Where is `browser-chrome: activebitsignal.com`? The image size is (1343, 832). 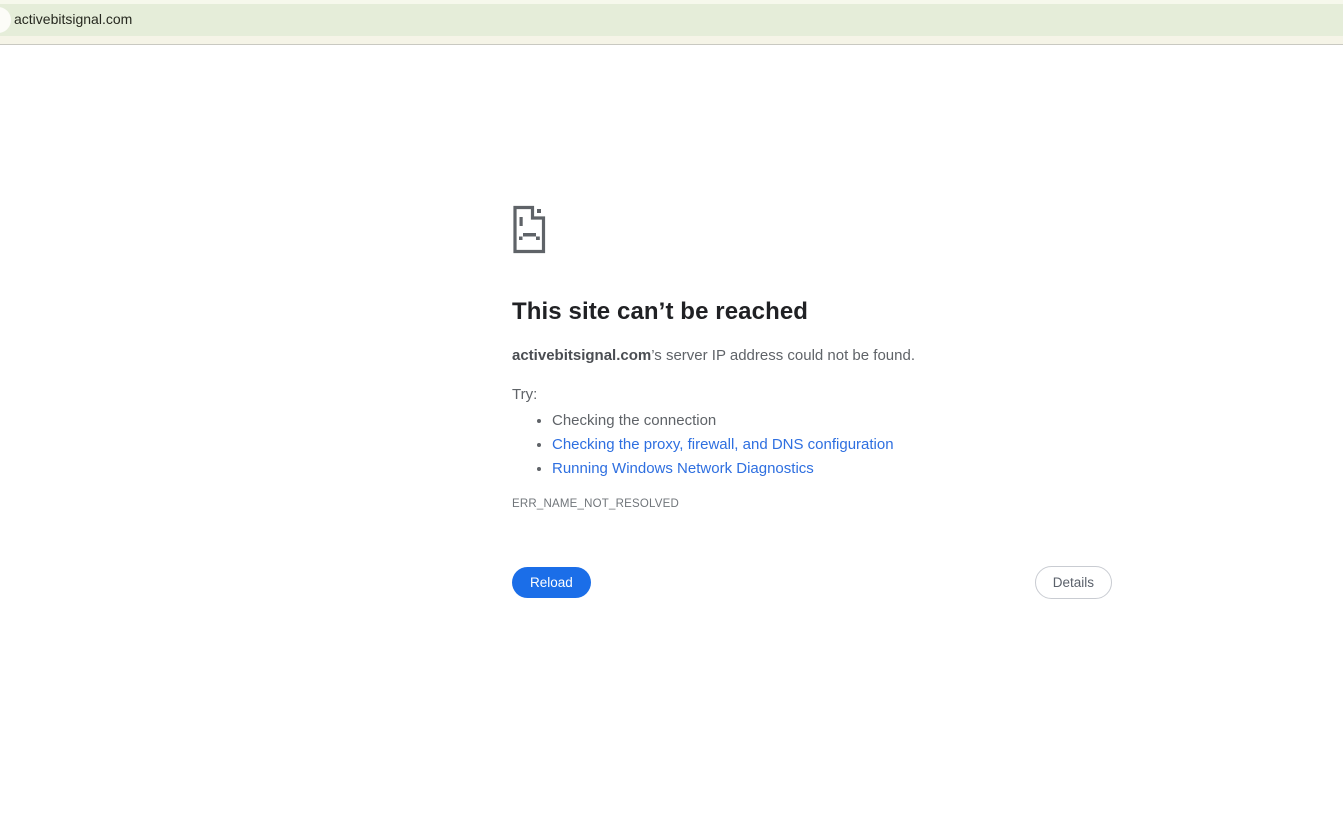 browser-chrome: activebitsignal.com is located at coordinates (671, 22).